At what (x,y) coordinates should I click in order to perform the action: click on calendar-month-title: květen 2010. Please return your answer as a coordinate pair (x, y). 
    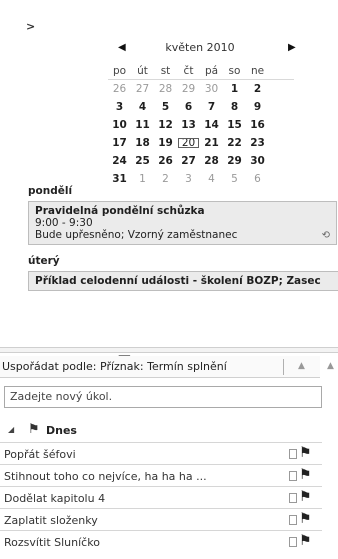
    Looking at the image, I should click on (200, 47).